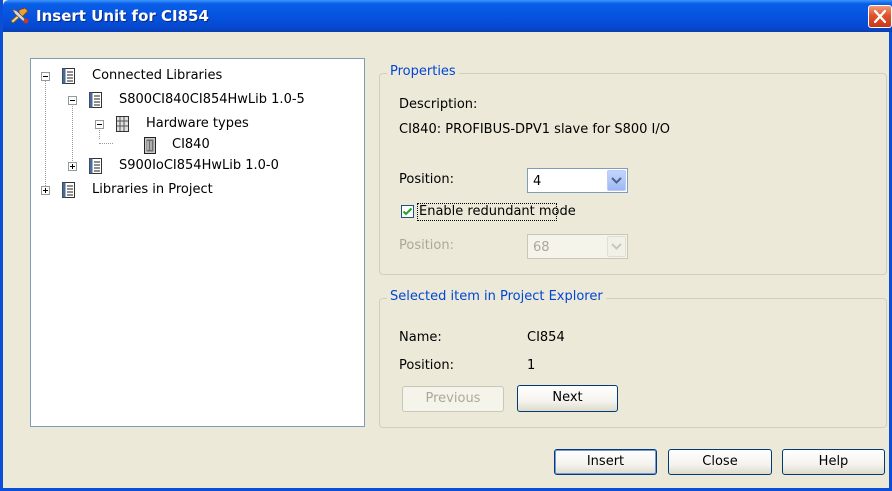  Describe the element at coordinates (191, 144) in the screenshot. I see `tree-item-label: CI840` at that location.